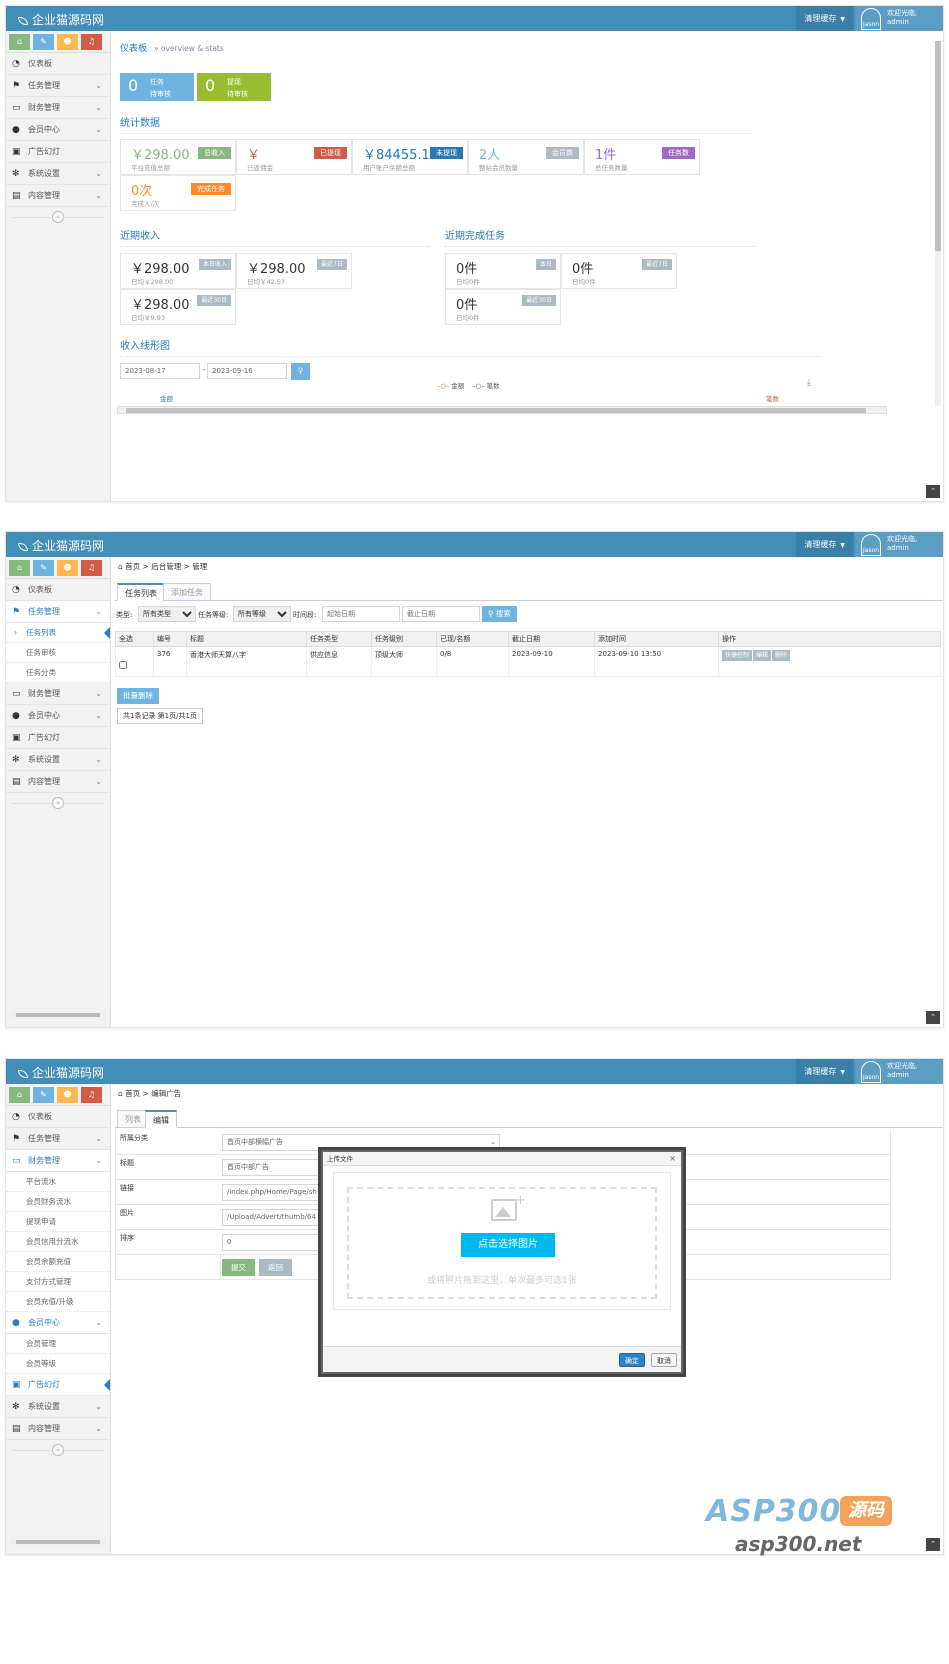 Image resolution: width=949 pixels, height=1664 pixels. I want to click on link-input: /index.php/Home/Page/sh, so click(272, 1192).